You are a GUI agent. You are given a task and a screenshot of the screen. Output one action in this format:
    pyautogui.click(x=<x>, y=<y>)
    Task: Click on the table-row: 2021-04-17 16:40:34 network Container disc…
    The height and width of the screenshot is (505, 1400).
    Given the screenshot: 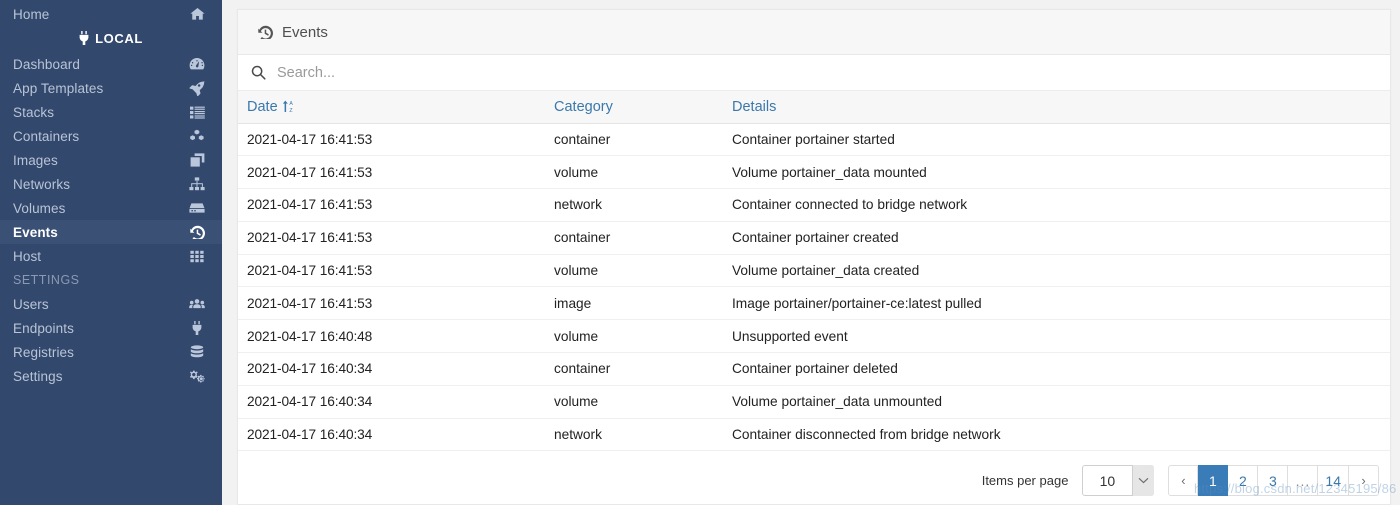 What is the action you would take?
    pyautogui.click(x=814, y=435)
    